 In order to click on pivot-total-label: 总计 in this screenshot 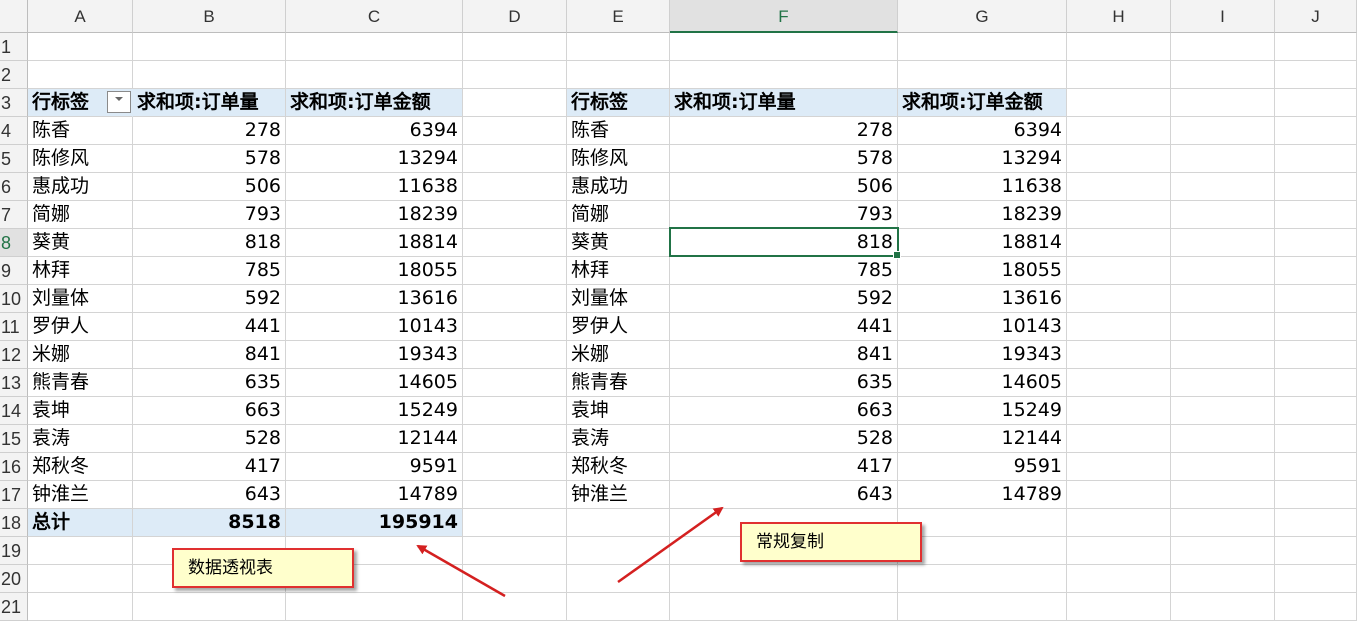, I will do `click(80, 523)`.